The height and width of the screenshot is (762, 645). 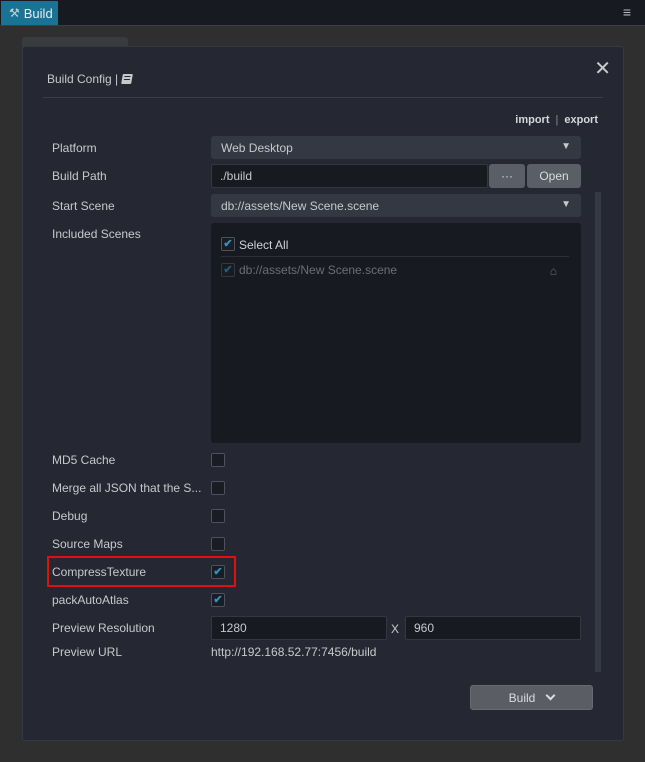 What do you see at coordinates (233, 628) in the screenshot?
I see `resolution-width-value: 1280` at bounding box center [233, 628].